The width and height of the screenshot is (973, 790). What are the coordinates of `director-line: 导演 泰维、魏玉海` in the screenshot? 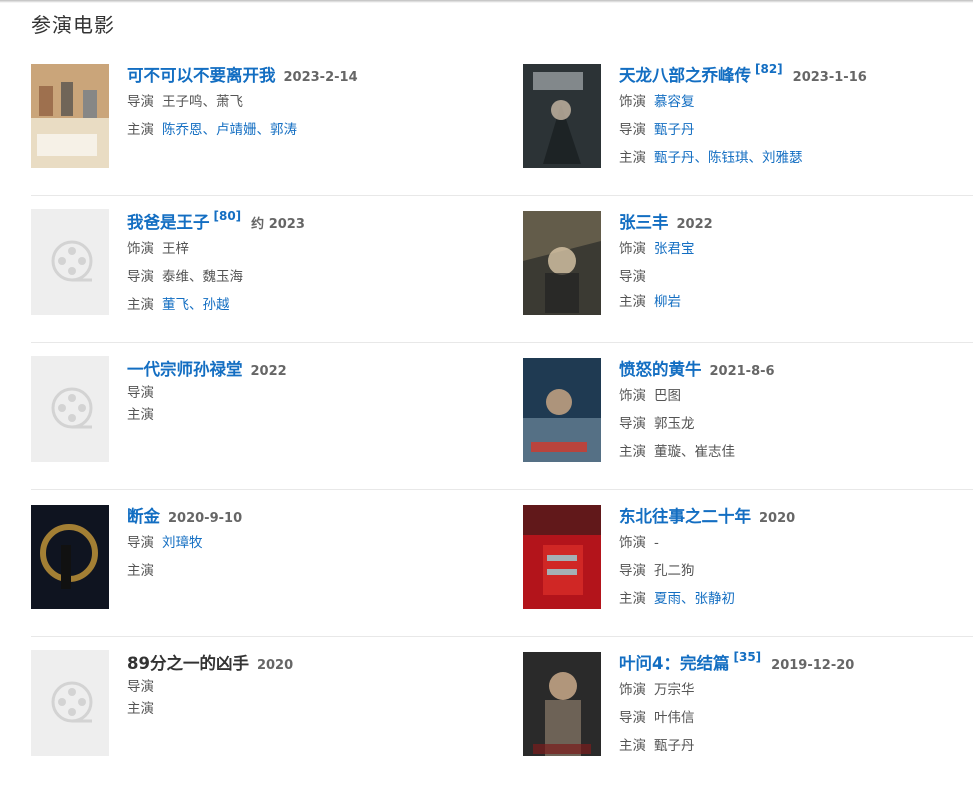 It's located at (297, 277).